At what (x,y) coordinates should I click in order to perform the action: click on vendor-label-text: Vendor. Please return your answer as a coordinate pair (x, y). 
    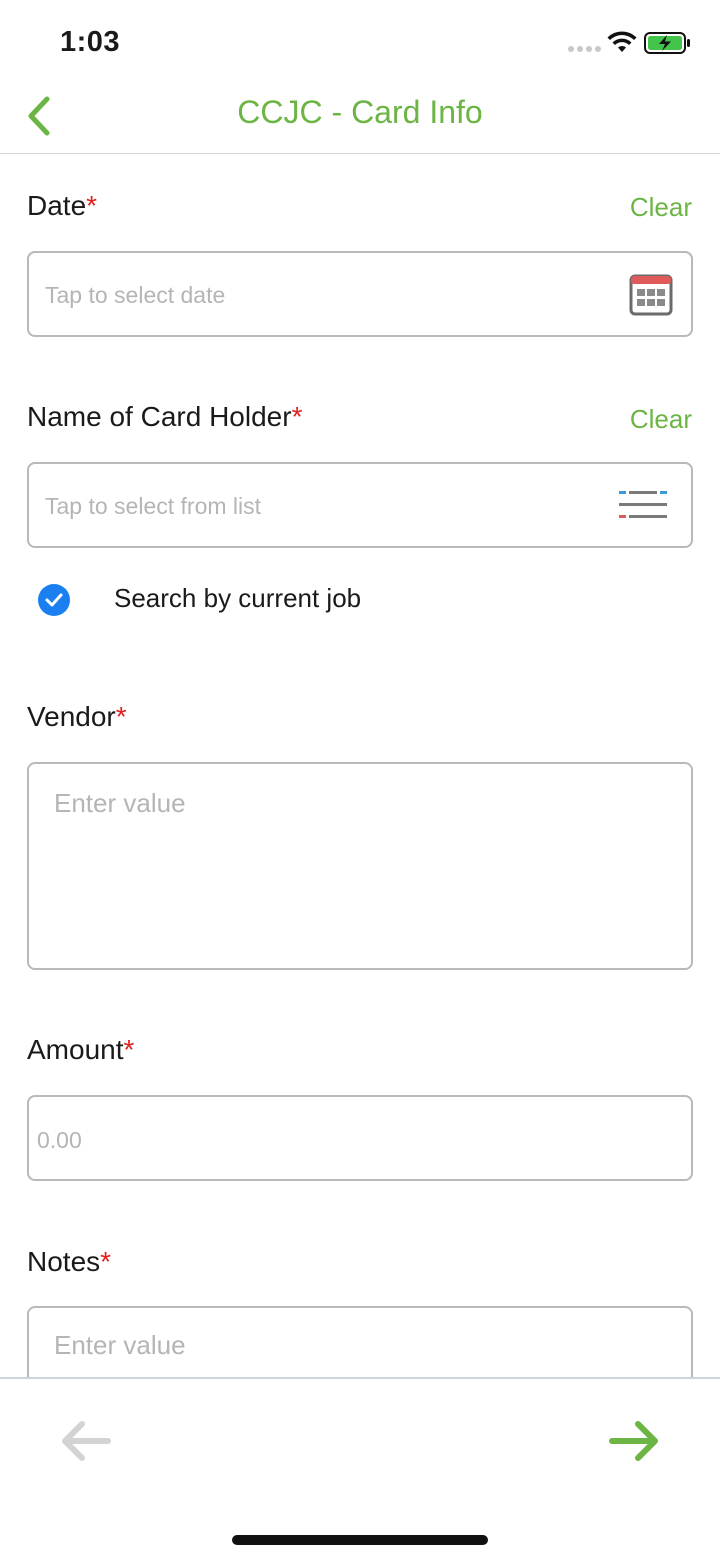
    Looking at the image, I should click on (71, 716).